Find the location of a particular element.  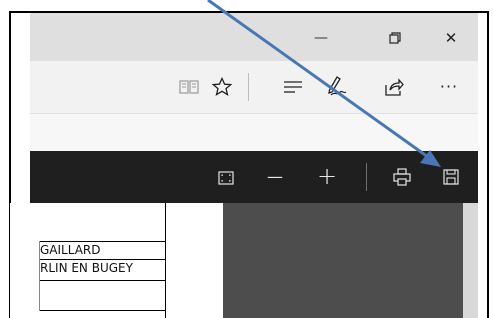

close-icon: ✕ is located at coordinates (451, 37).